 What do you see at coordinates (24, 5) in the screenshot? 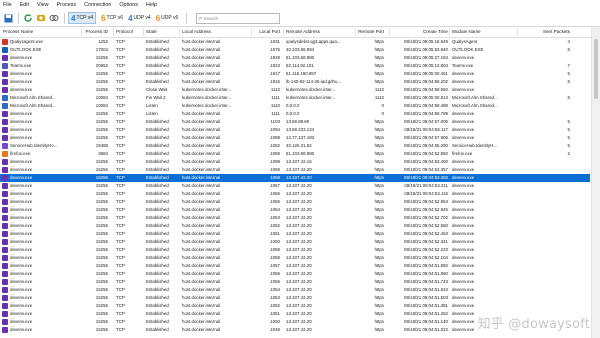
I see `menu-item-edit: Edit` at bounding box center [24, 5].